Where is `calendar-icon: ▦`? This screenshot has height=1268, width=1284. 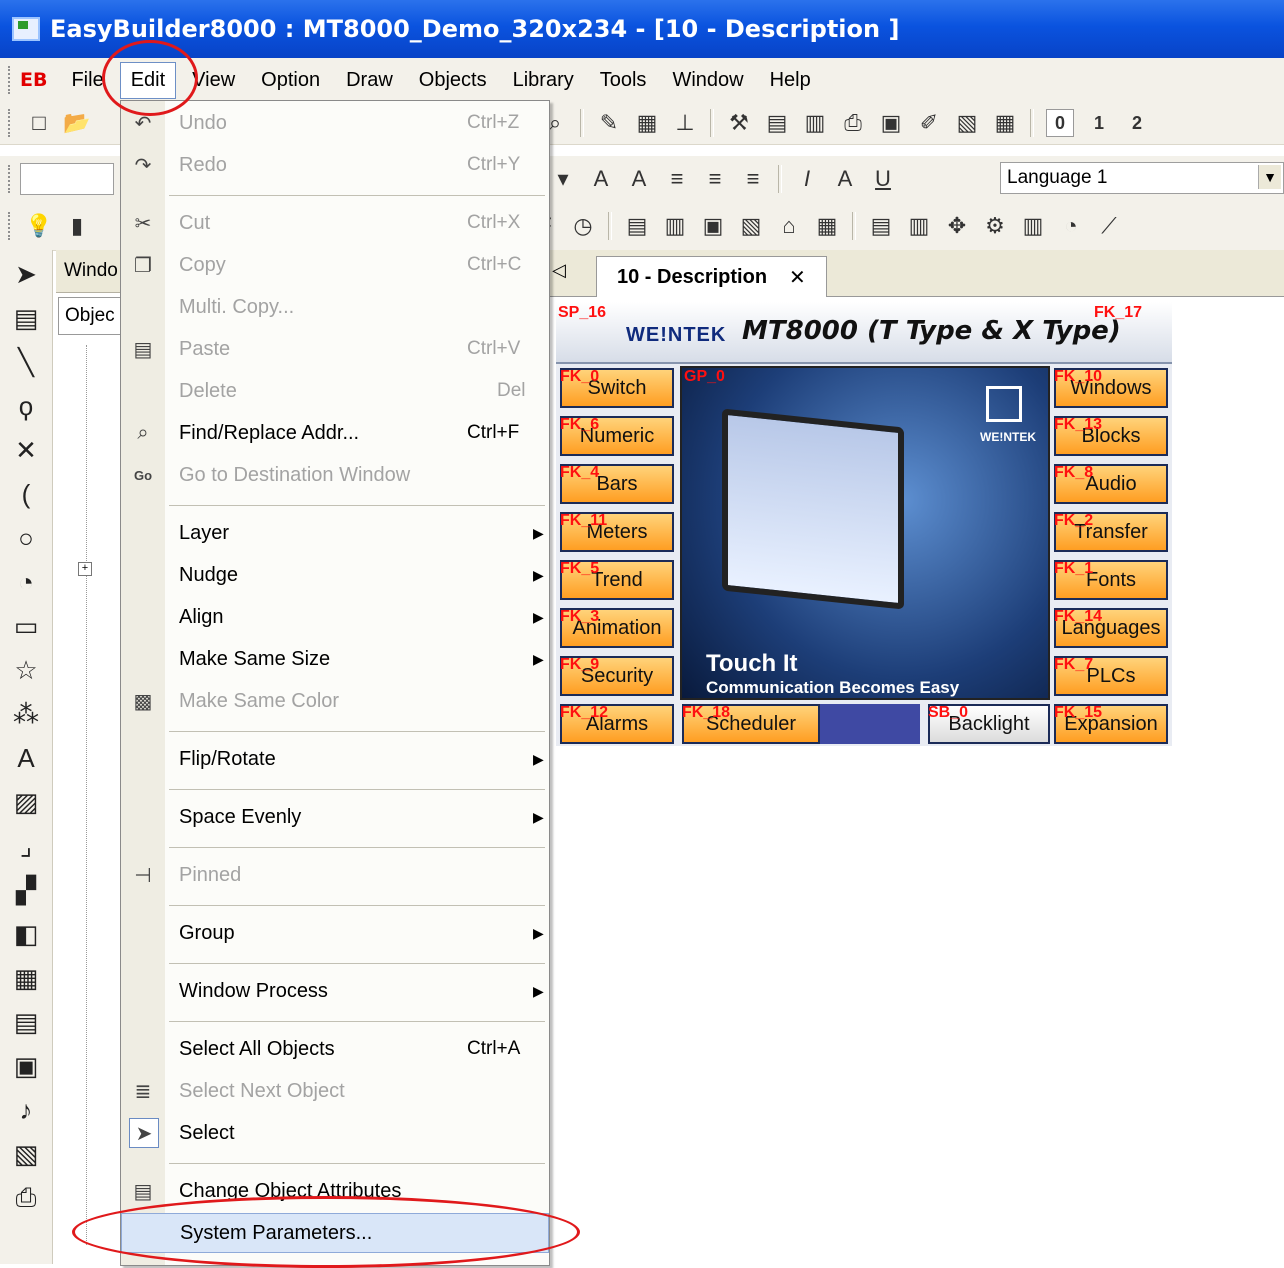 calendar-icon: ▦ is located at coordinates (827, 226).